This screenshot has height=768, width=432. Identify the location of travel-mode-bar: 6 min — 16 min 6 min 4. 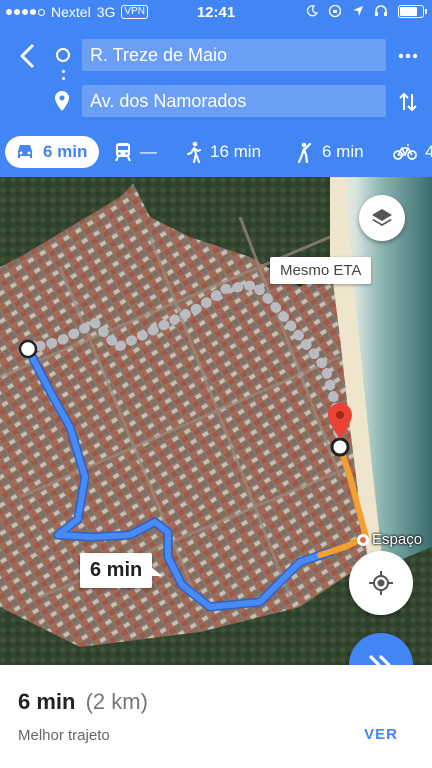
(216, 153).